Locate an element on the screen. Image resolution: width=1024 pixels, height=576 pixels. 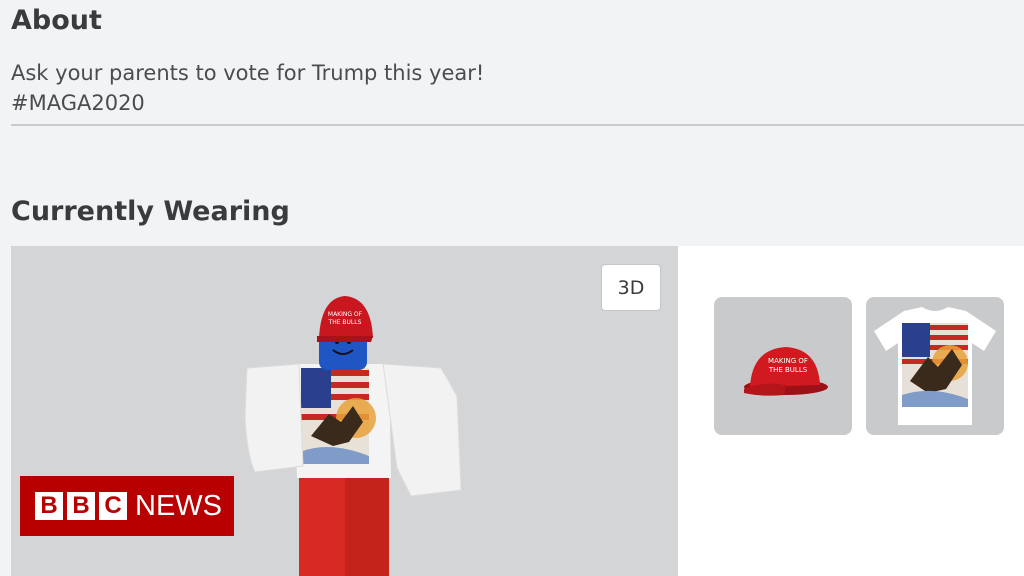
avatar-left-arm is located at coordinates (274, 418).